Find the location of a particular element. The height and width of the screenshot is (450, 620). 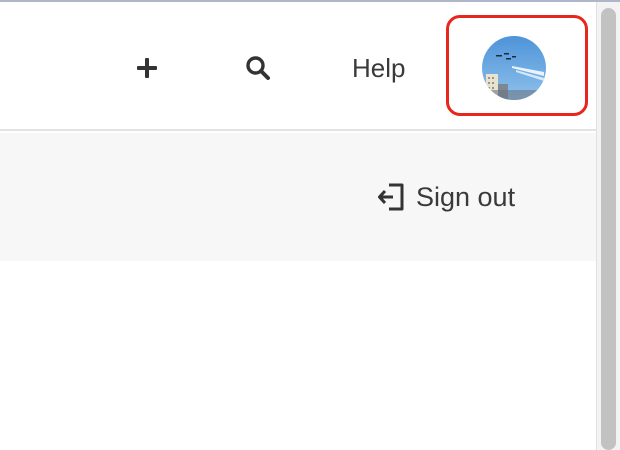

sign-out-icon is located at coordinates (391, 197).